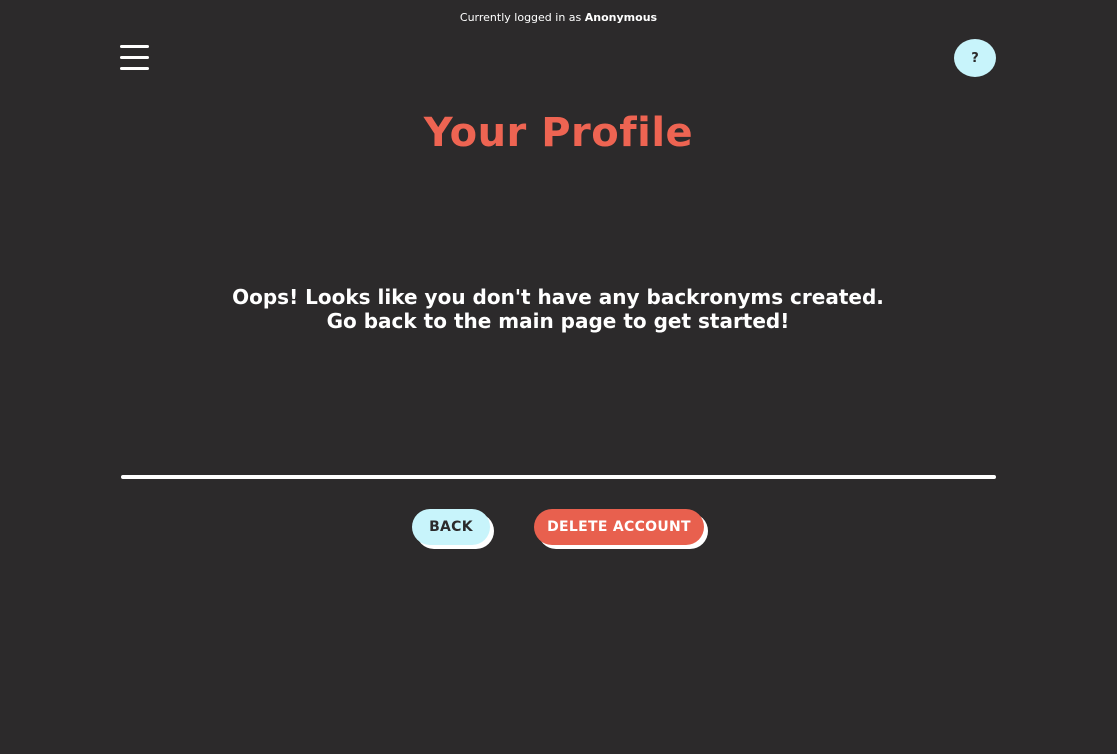  What do you see at coordinates (520, 17) in the screenshot?
I see `login-prefix: Currently logged in as` at bounding box center [520, 17].